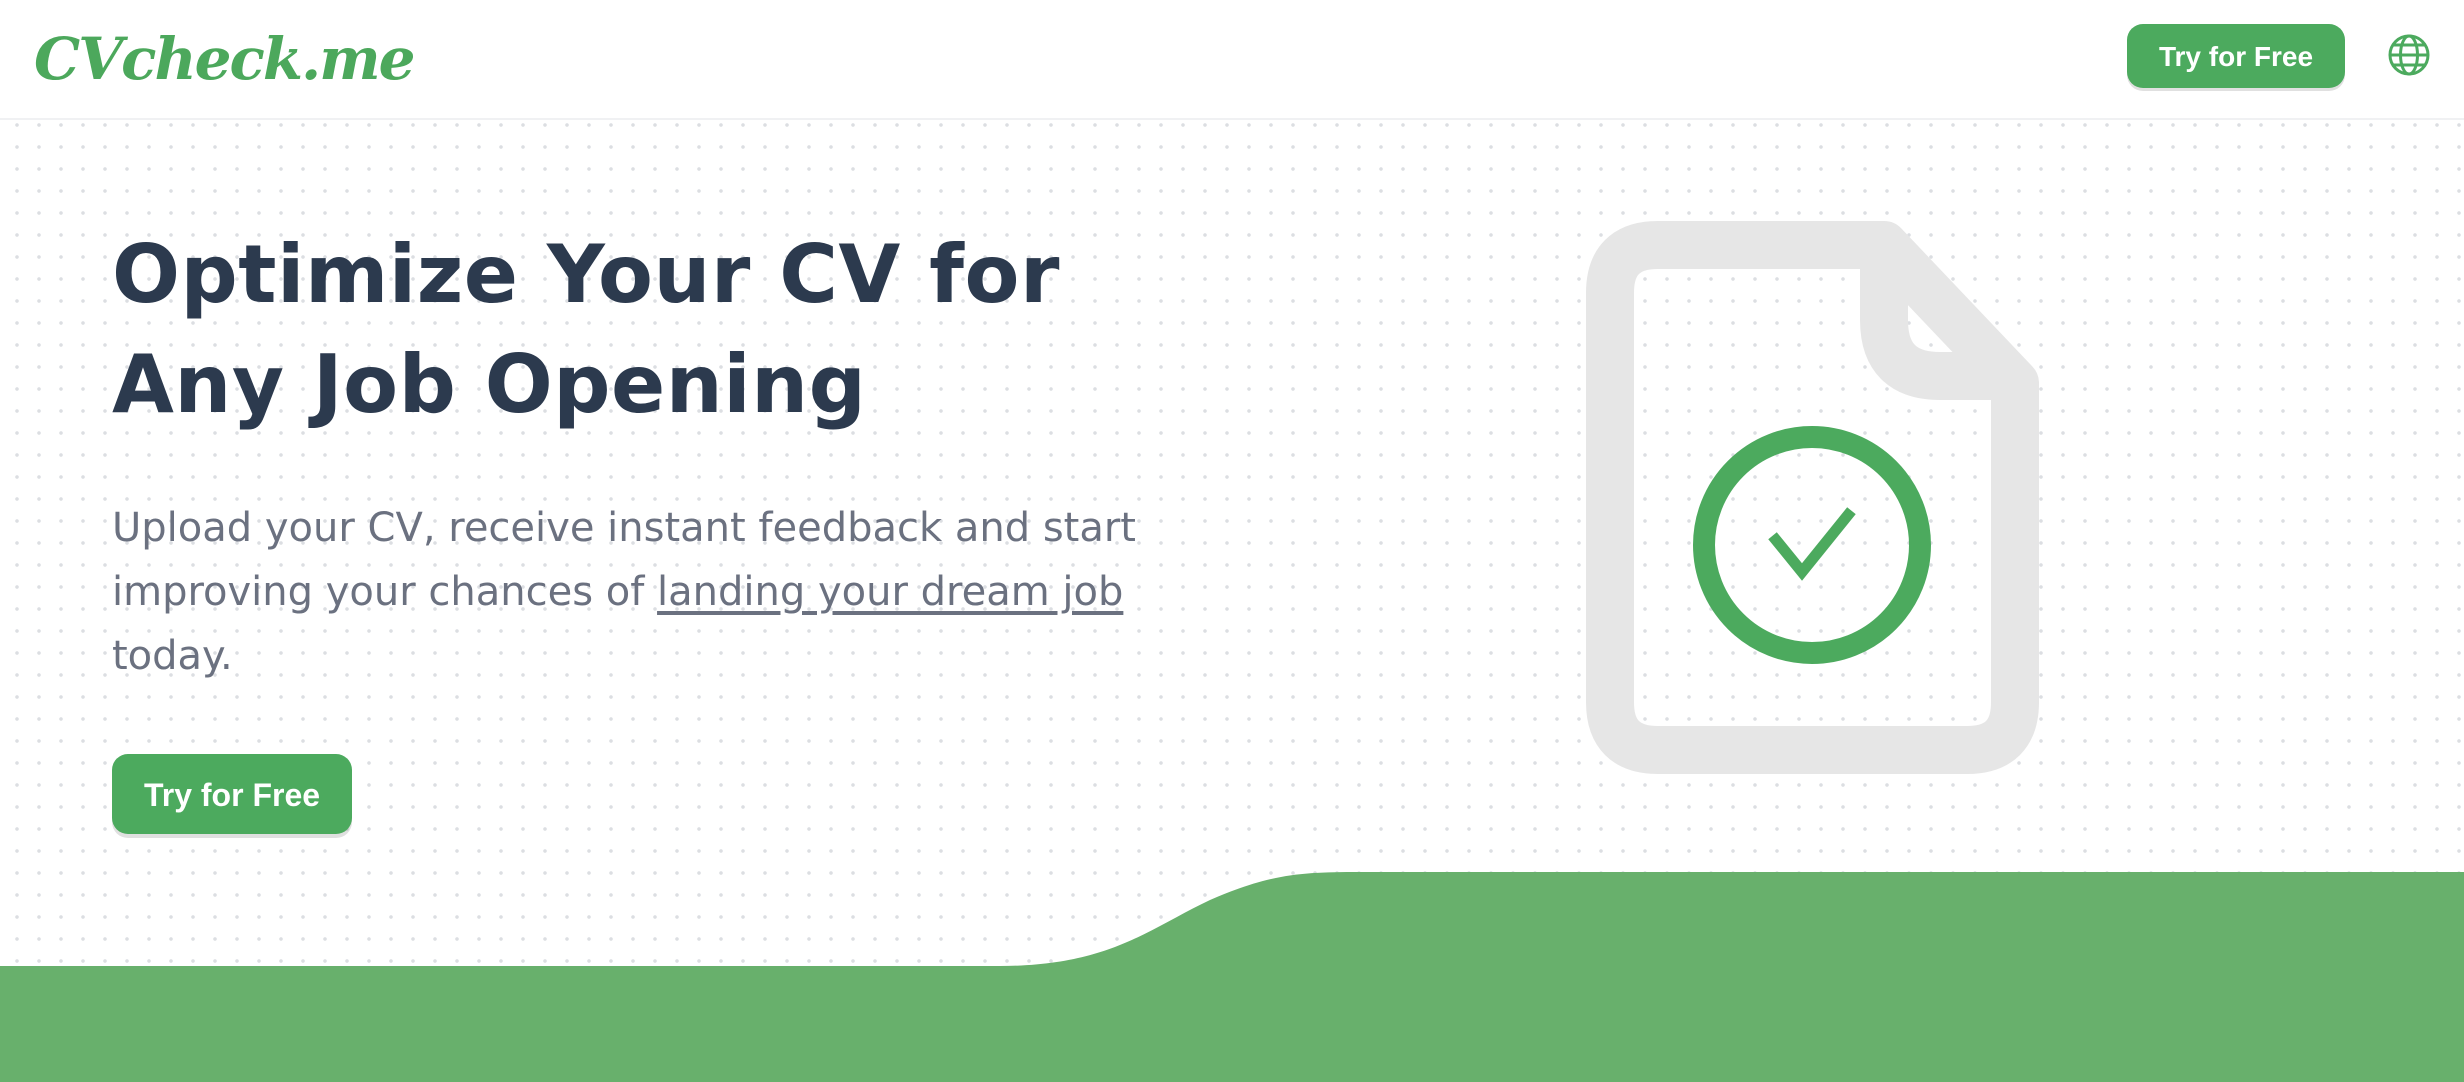 The width and height of the screenshot is (2464, 1082). I want to click on globe-icon, so click(2409, 55).